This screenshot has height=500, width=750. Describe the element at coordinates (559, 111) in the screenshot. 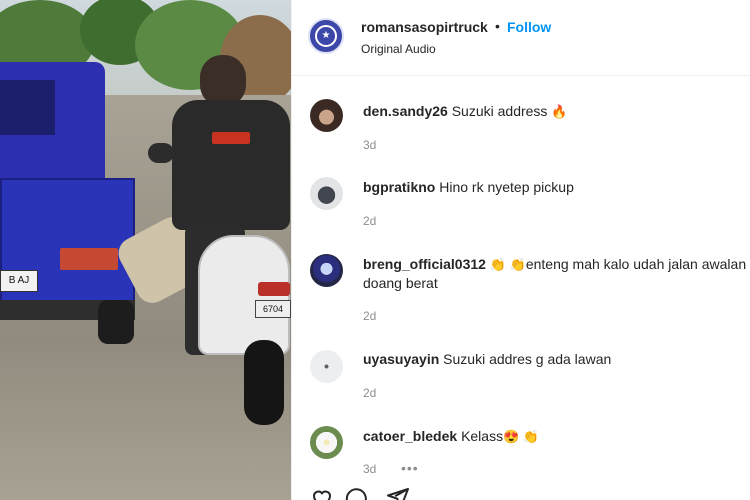

I see `fire-emoji: 🔥` at that location.